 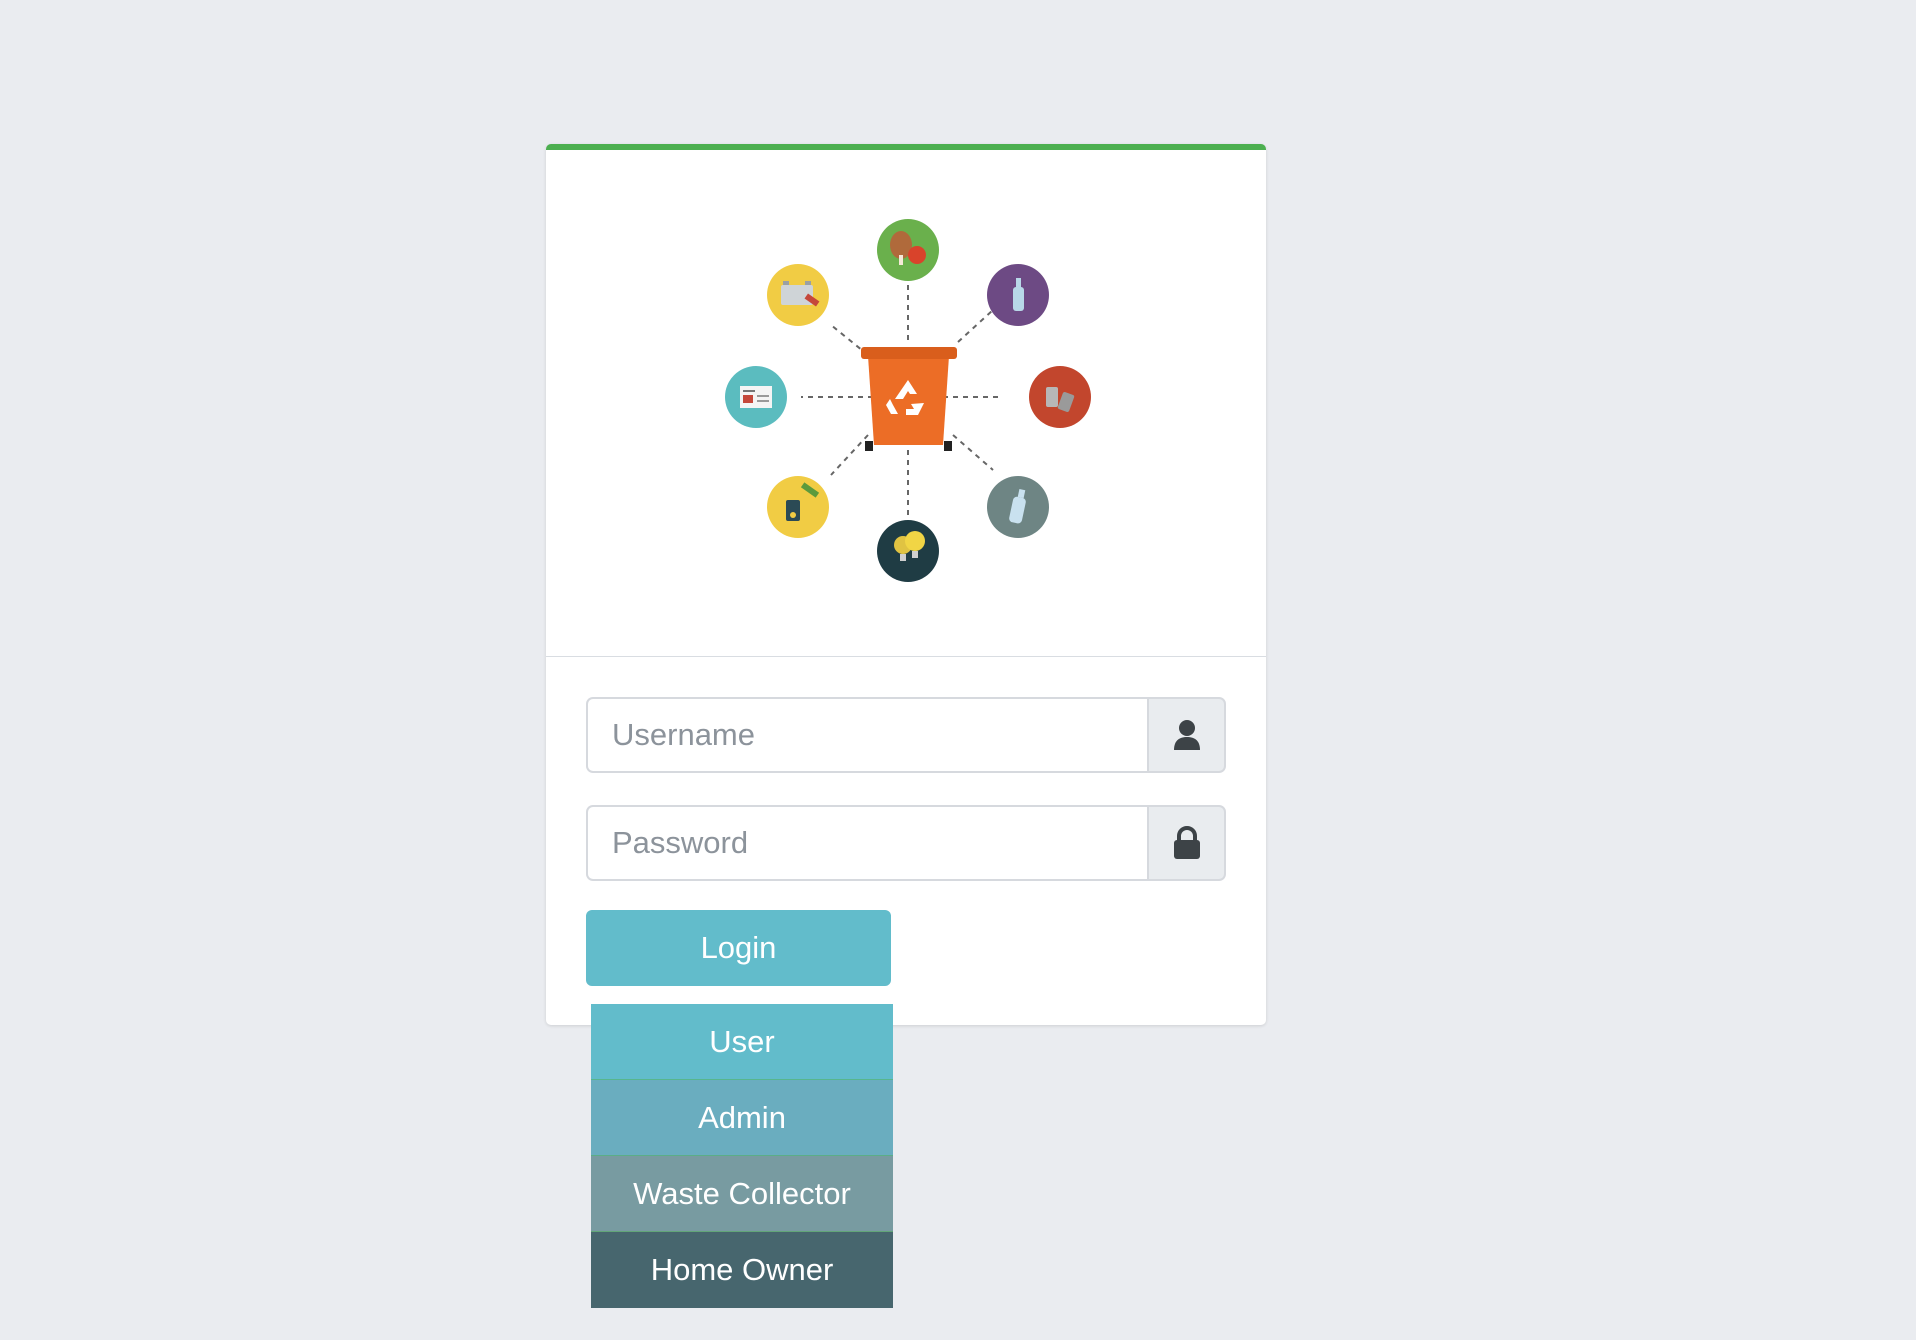 I want to click on username-group, so click(x=906, y=735).